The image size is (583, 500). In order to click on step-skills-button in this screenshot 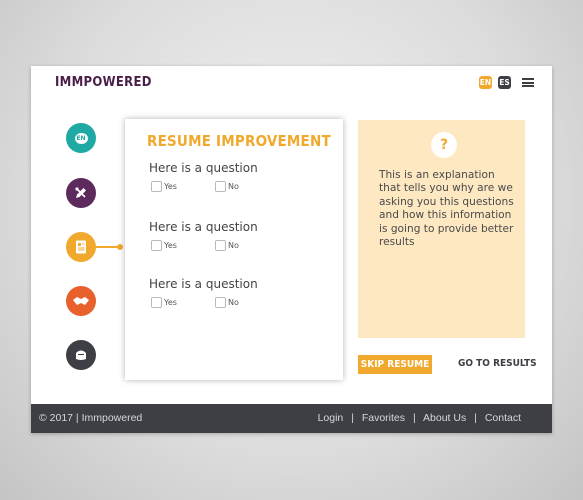, I will do `click(81, 193)`.